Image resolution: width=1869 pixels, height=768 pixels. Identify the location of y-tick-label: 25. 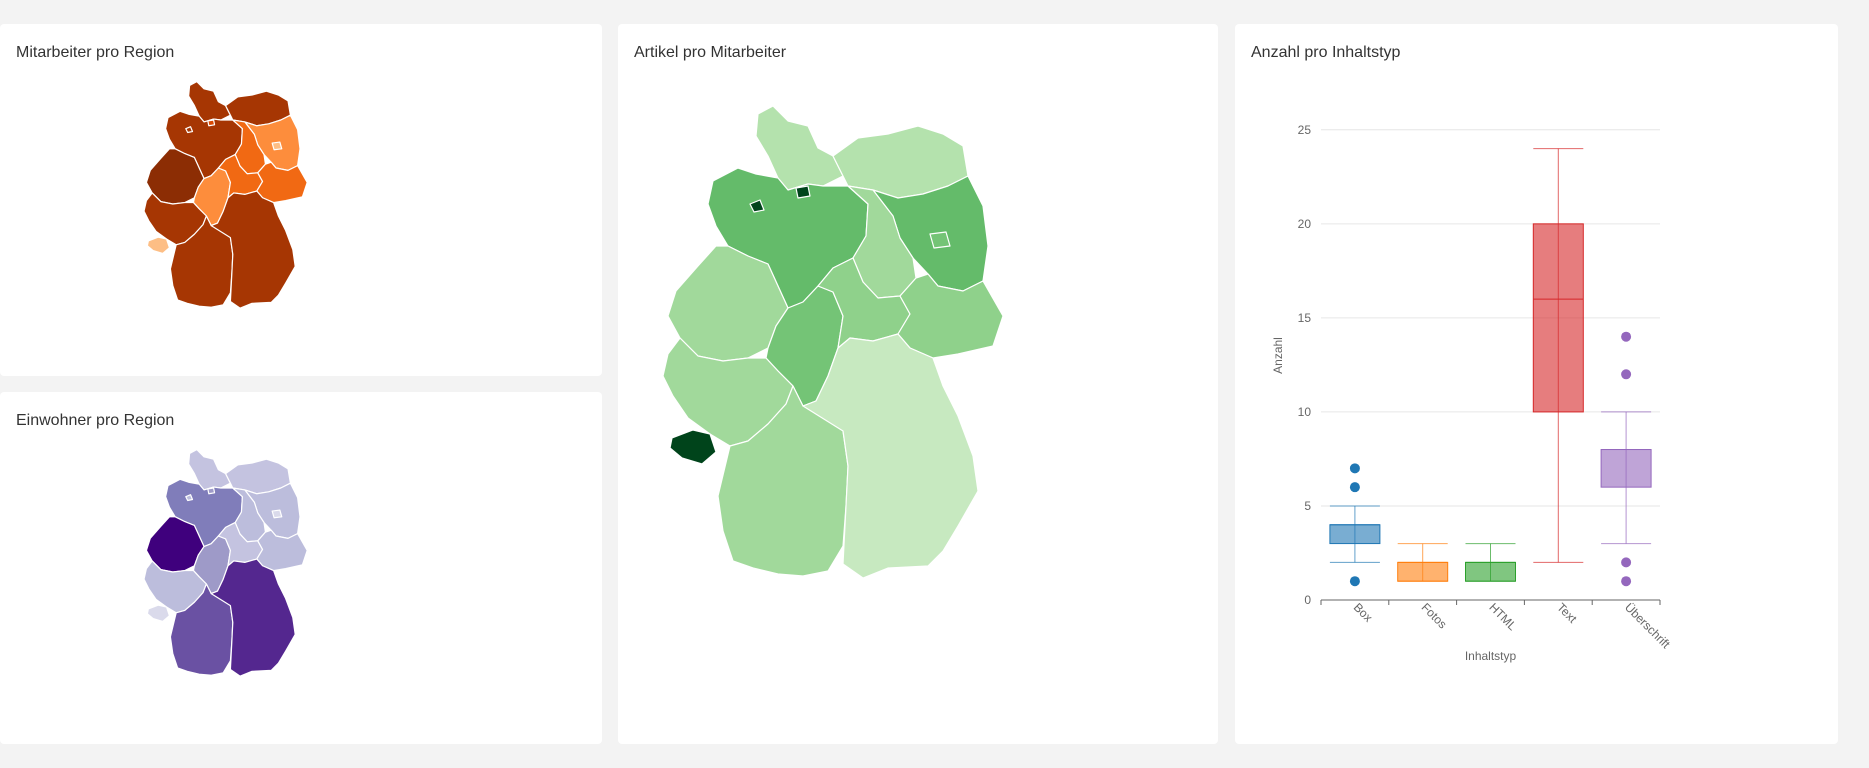
(1305, 130).